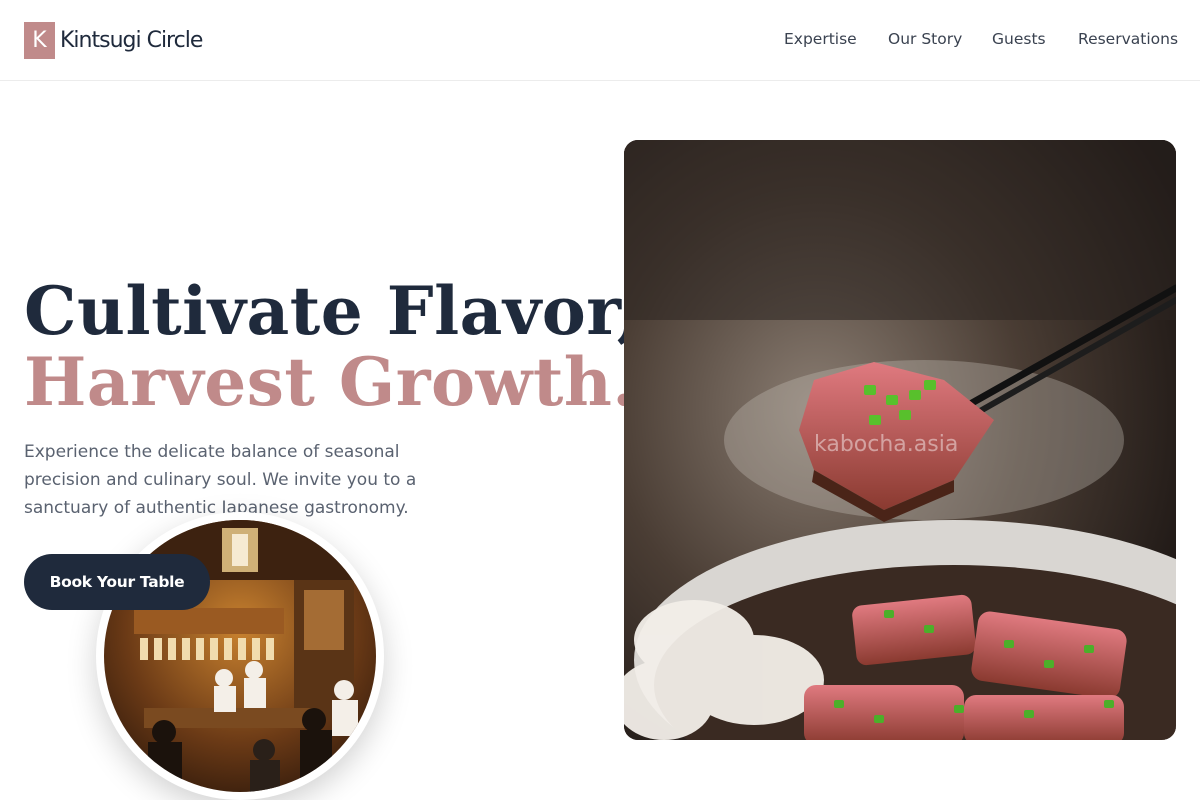 The width and height of the screenshot is (1200, 800). Describe the element at coordinates (131, 40) in the screenshot. I see `brand-name: Kintsugi Circle` at that location.